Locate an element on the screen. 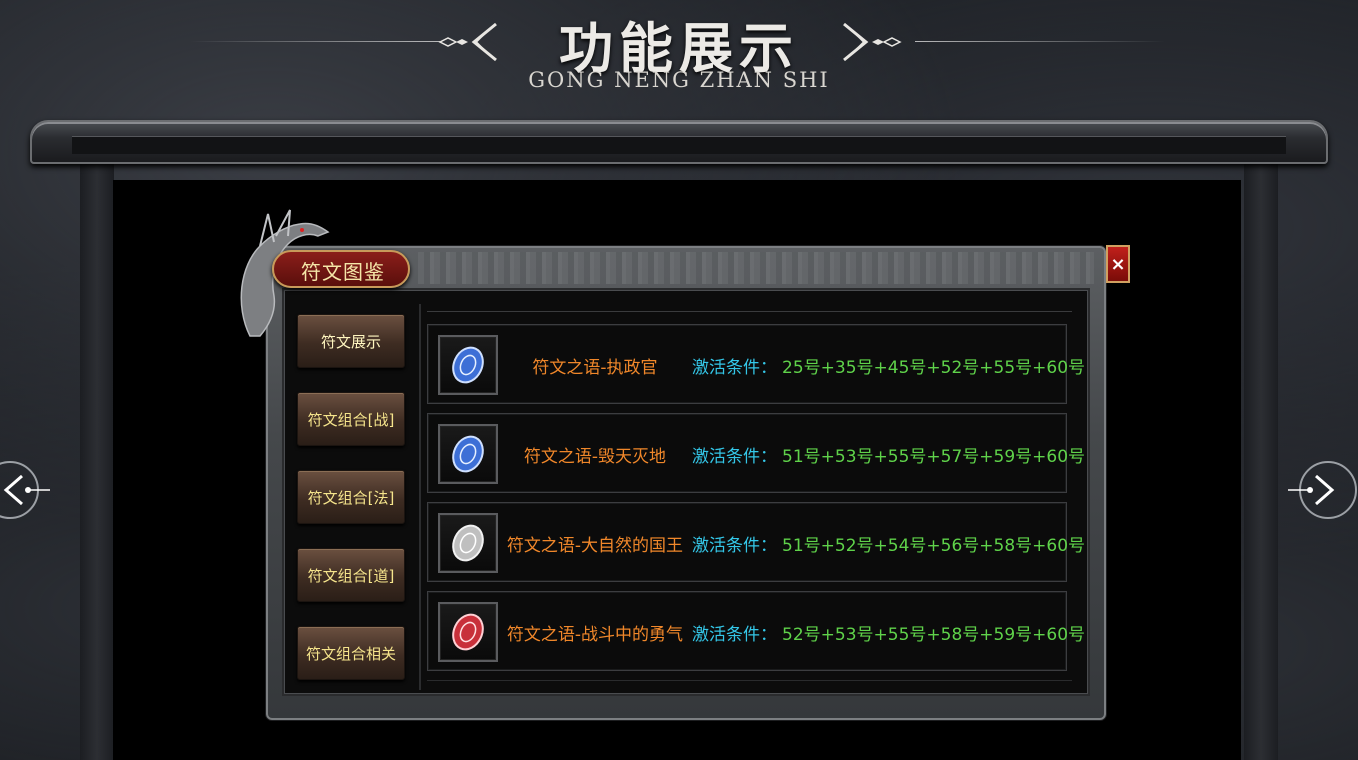  condition-value: 52号+53号+55号+58号+59号+60号 is located at coordinates (934, 635).